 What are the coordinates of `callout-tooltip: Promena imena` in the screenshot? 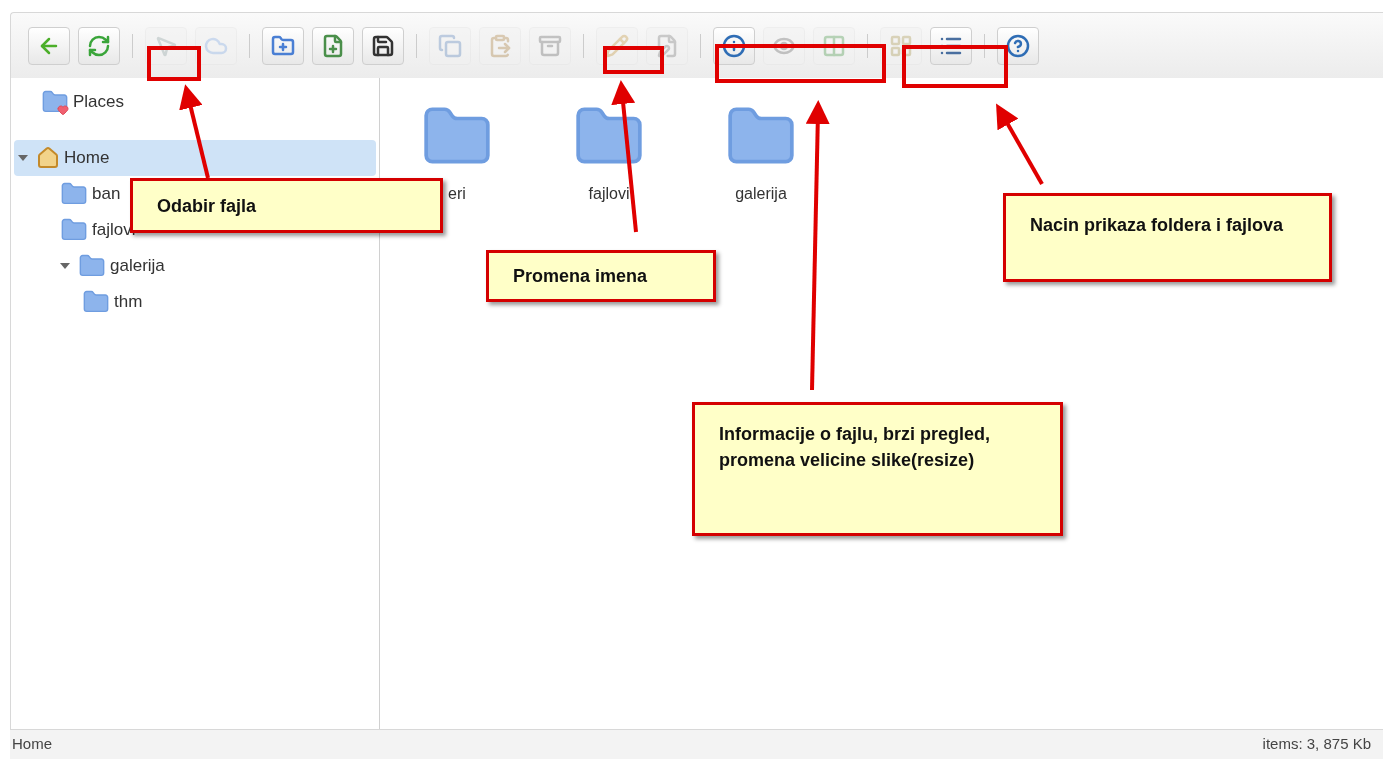 It's located at (601, 276).